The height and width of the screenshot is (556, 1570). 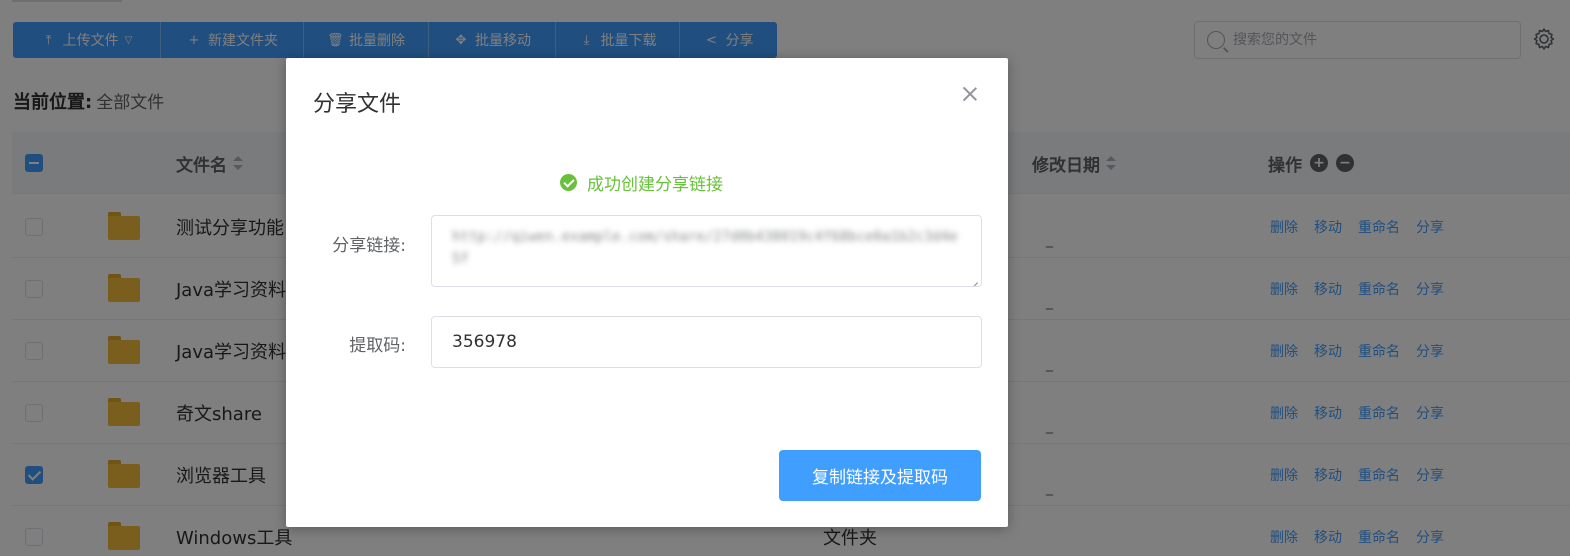 What do you see at coordinates (655, 185) in the screenshot?
I see `success-message-text: 成功创建分享链接` at bounding box center [655, 185].